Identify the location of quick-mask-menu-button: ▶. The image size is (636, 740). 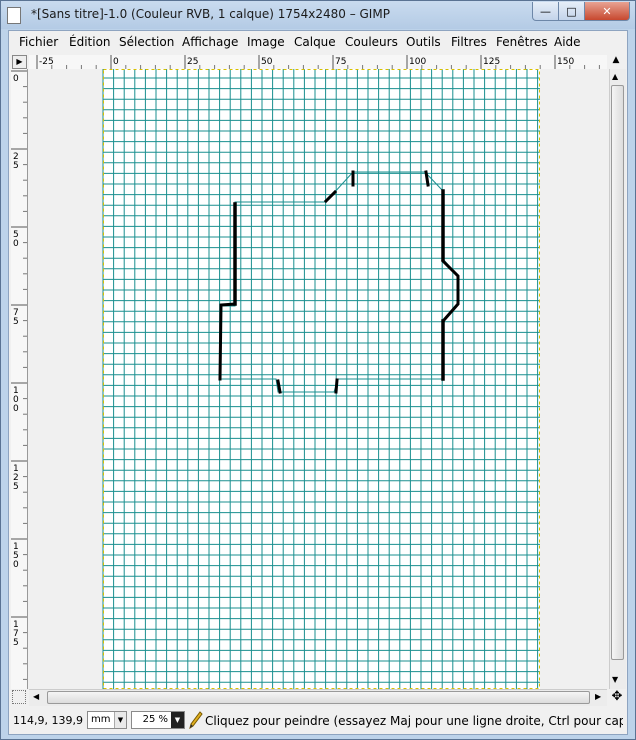
(19, 62).